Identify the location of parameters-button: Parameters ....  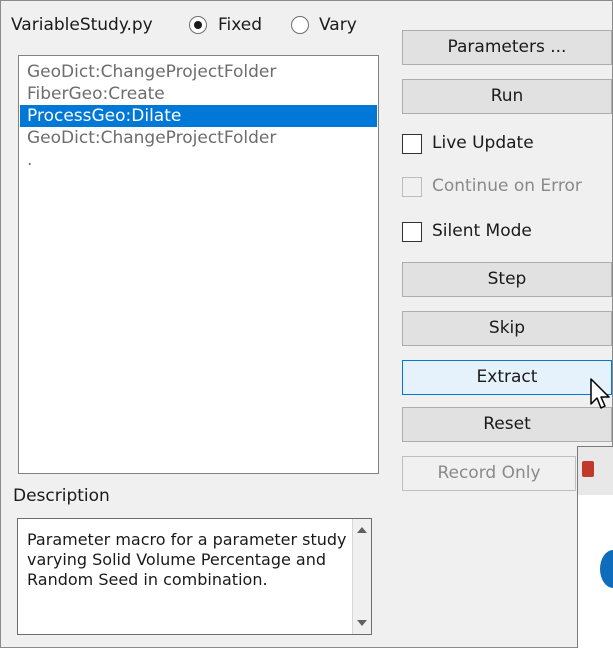
(507, 47).